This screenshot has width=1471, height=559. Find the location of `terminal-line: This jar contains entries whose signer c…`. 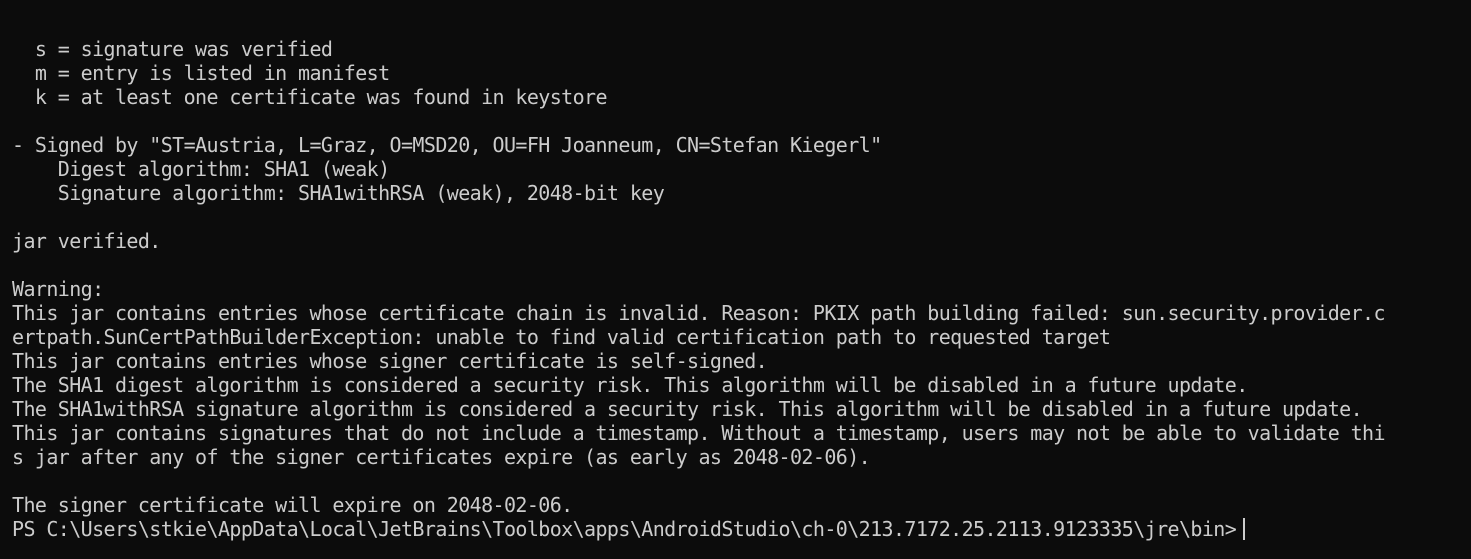

terminal-line: This jar contains entries whose signer c… is located at coordinates (390, 361).